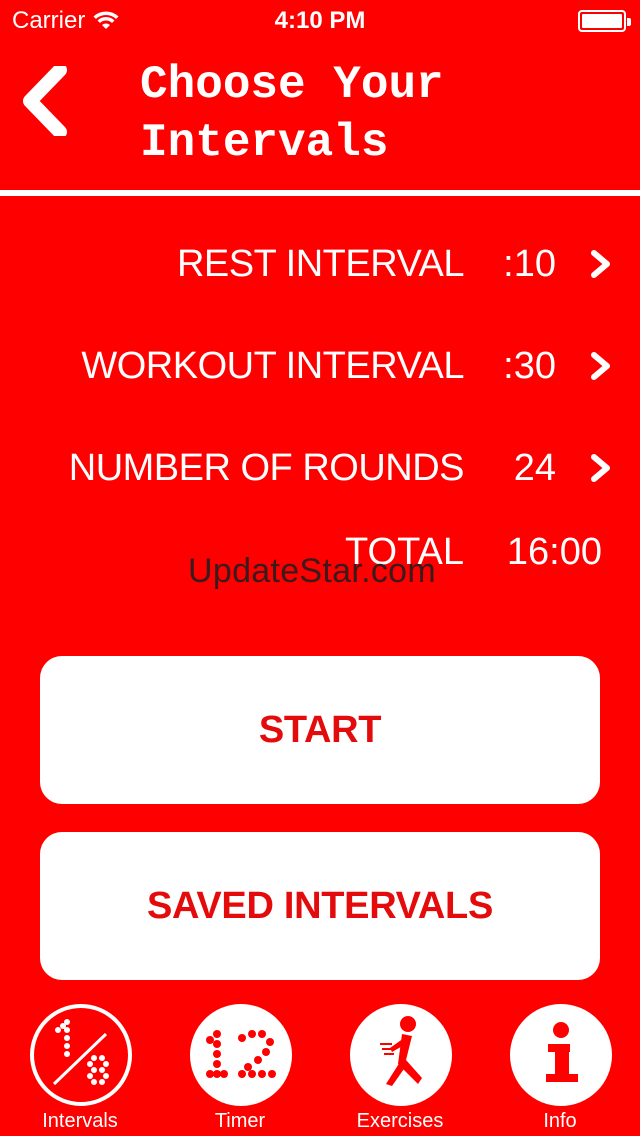  I want to click on tab-label: Info, so click(560, 1121).